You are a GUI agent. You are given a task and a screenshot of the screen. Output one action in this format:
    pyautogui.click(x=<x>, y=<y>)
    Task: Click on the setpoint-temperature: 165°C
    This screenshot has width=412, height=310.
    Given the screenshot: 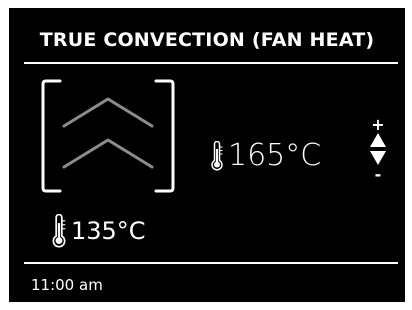 What is the action you would take?
    pyautogui.click(x=265, y=156)
    